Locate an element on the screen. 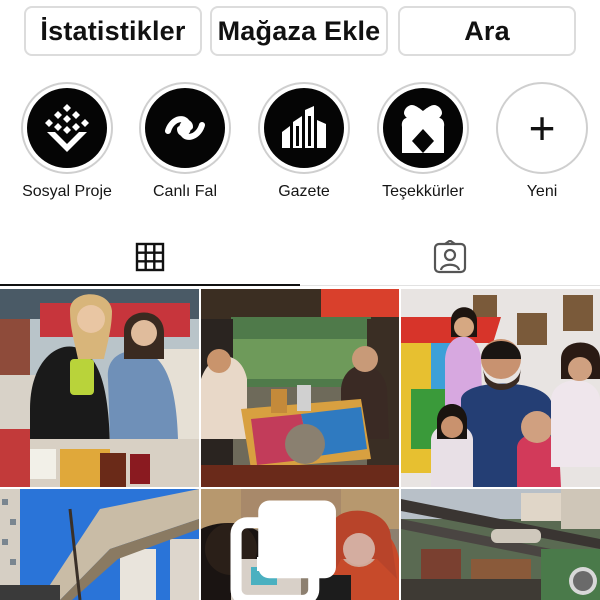 This screenshot has width=600, height=600. highlight-label: Teşekkürler is located at coordinates (423, 191).